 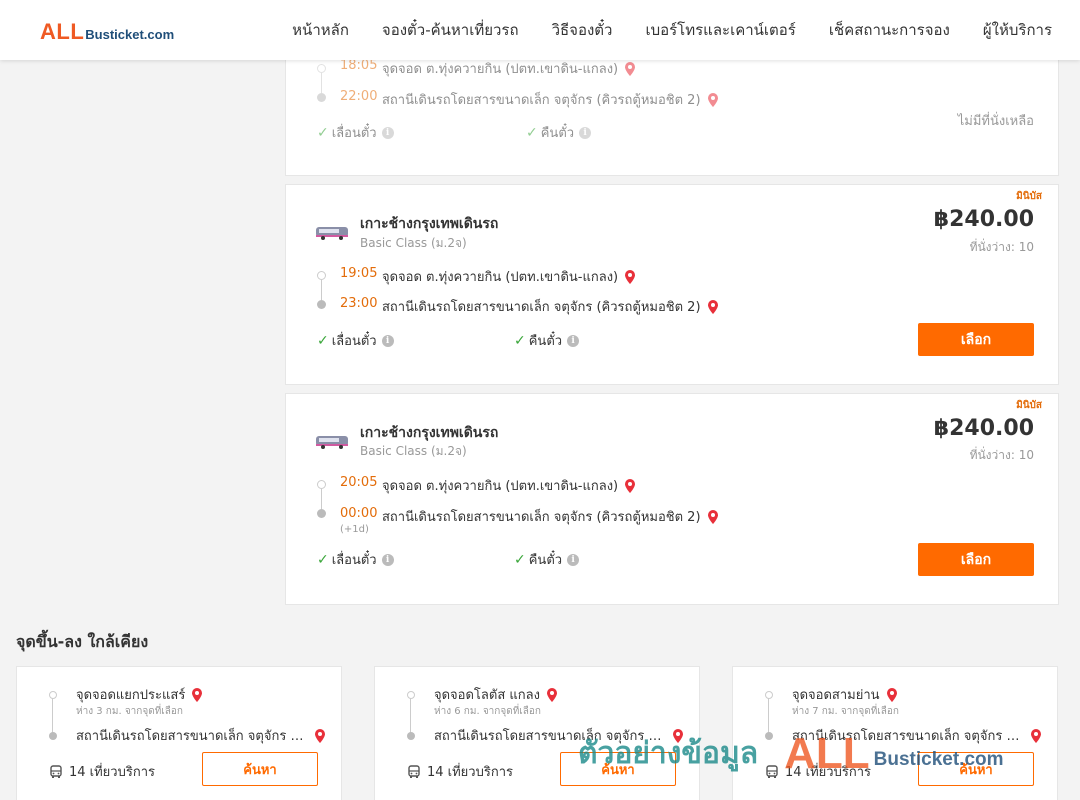 I want to click on arrival-time: 00:00, so click(x=359, y=513).